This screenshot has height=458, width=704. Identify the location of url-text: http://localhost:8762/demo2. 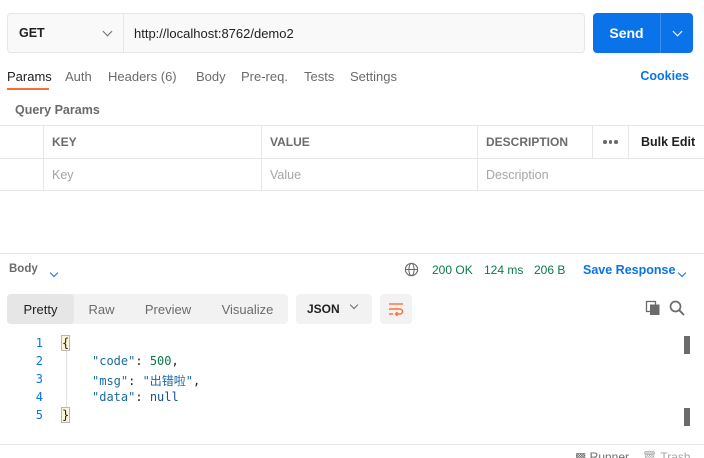
(214, 33).